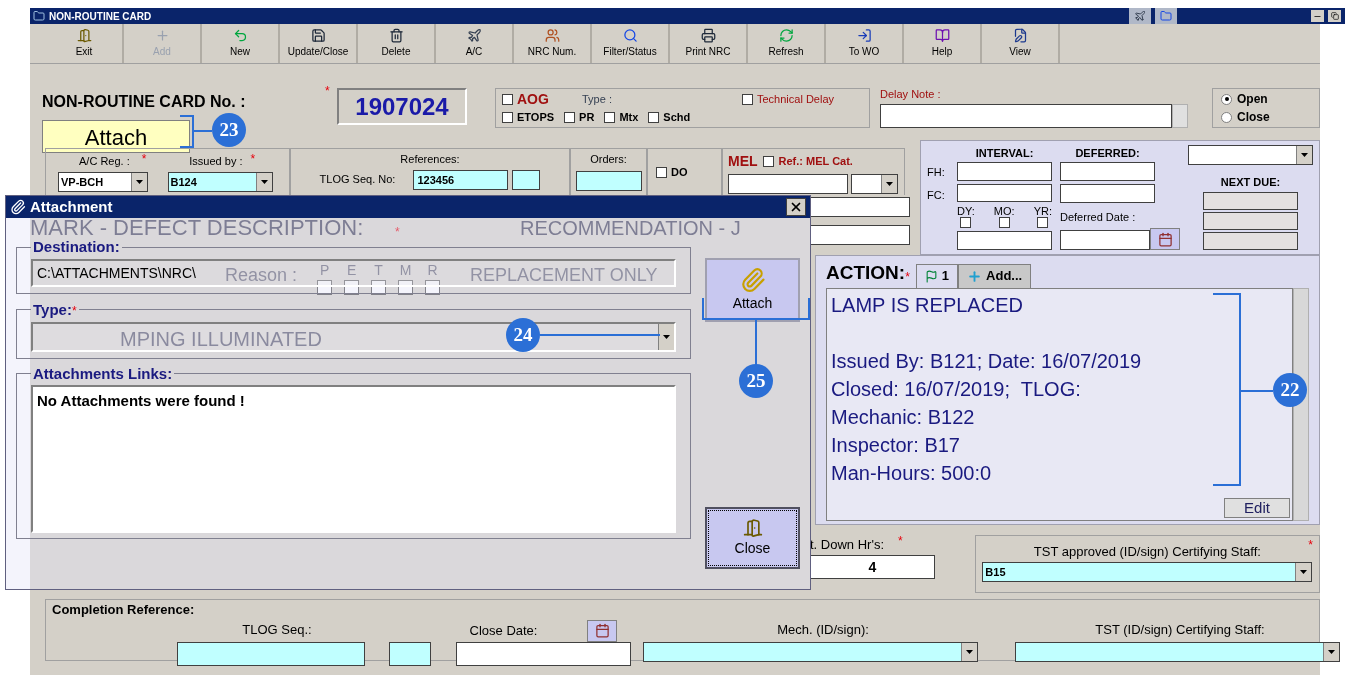  Describe the element at coordinates (461, 179) in the screenshot. I see `input-field: 123456` at that location.